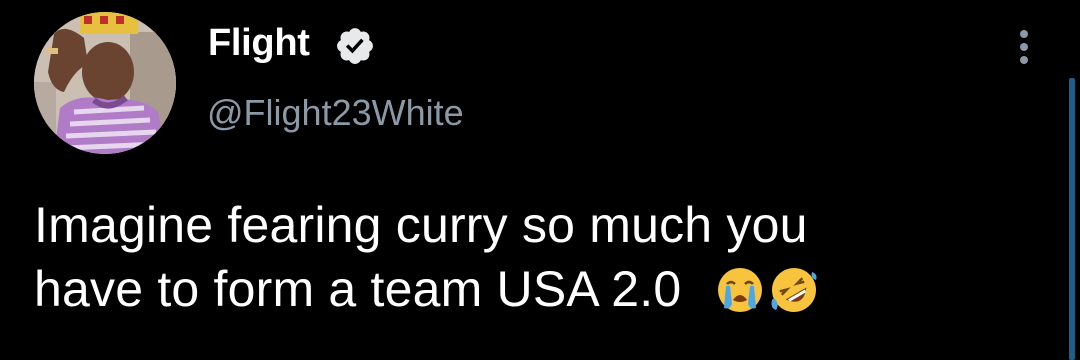 The height and width of the screenshot is (360, 1080). Describe the element at coordinates (355, 46) in the screenshot. I see `verified-badge-icon` at that location.